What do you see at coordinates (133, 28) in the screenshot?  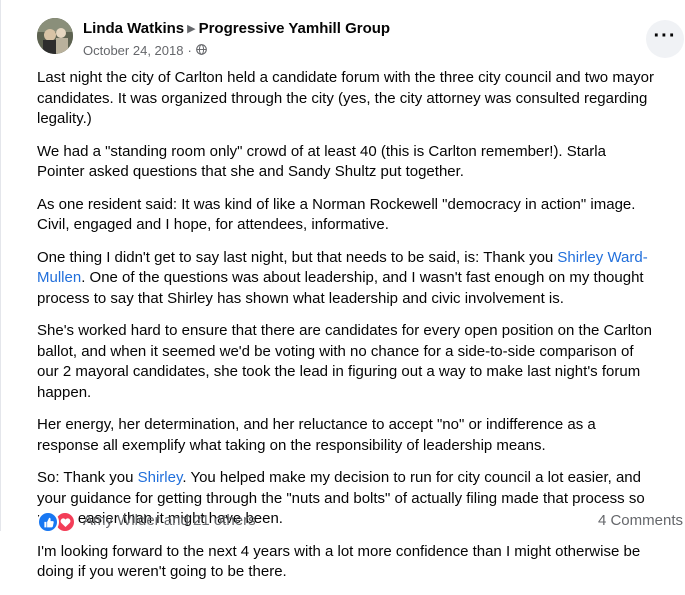 I see `author-name: Linda Watkins` at bounding box center [133, 28].